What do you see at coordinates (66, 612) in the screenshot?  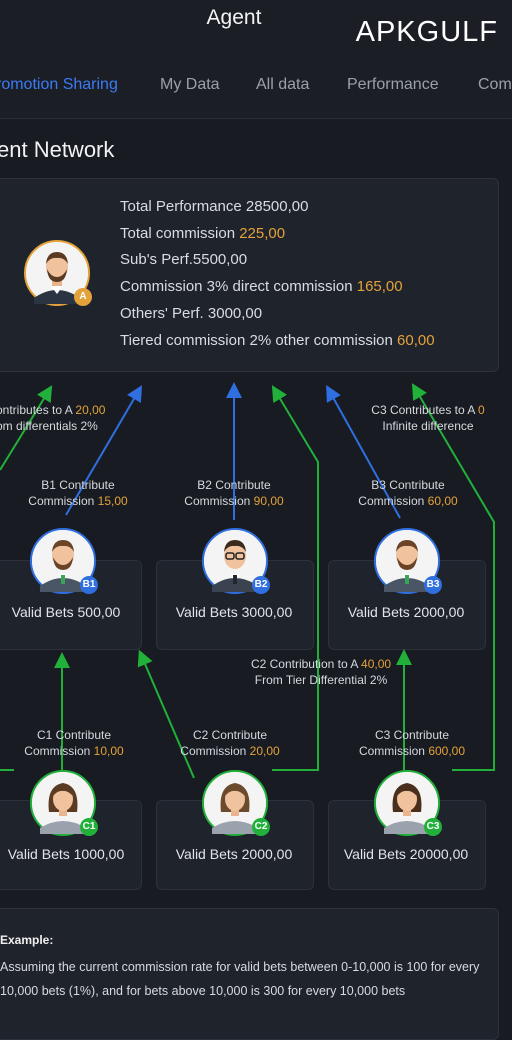 I see `b1-valid-bets: Valid Bets 500,00` at bounding box center [66, 612].